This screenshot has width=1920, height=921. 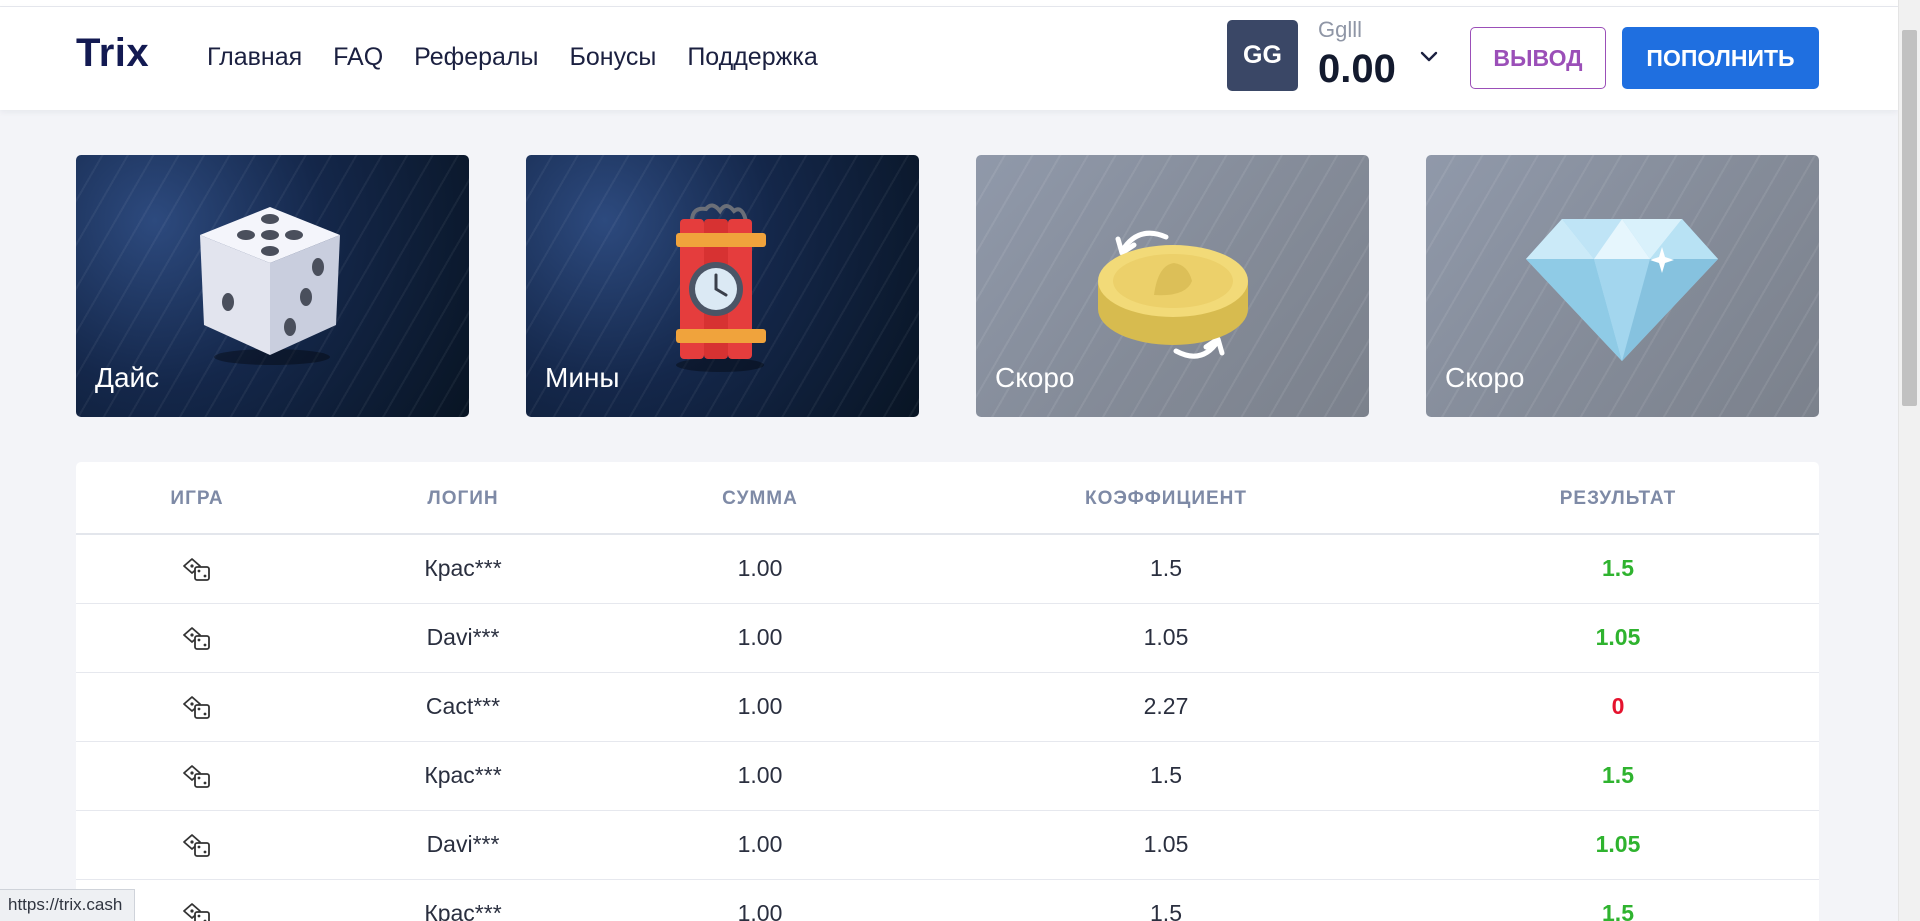 I want to click on nav-referrals: Рефералы, so click(x=476, y=57).